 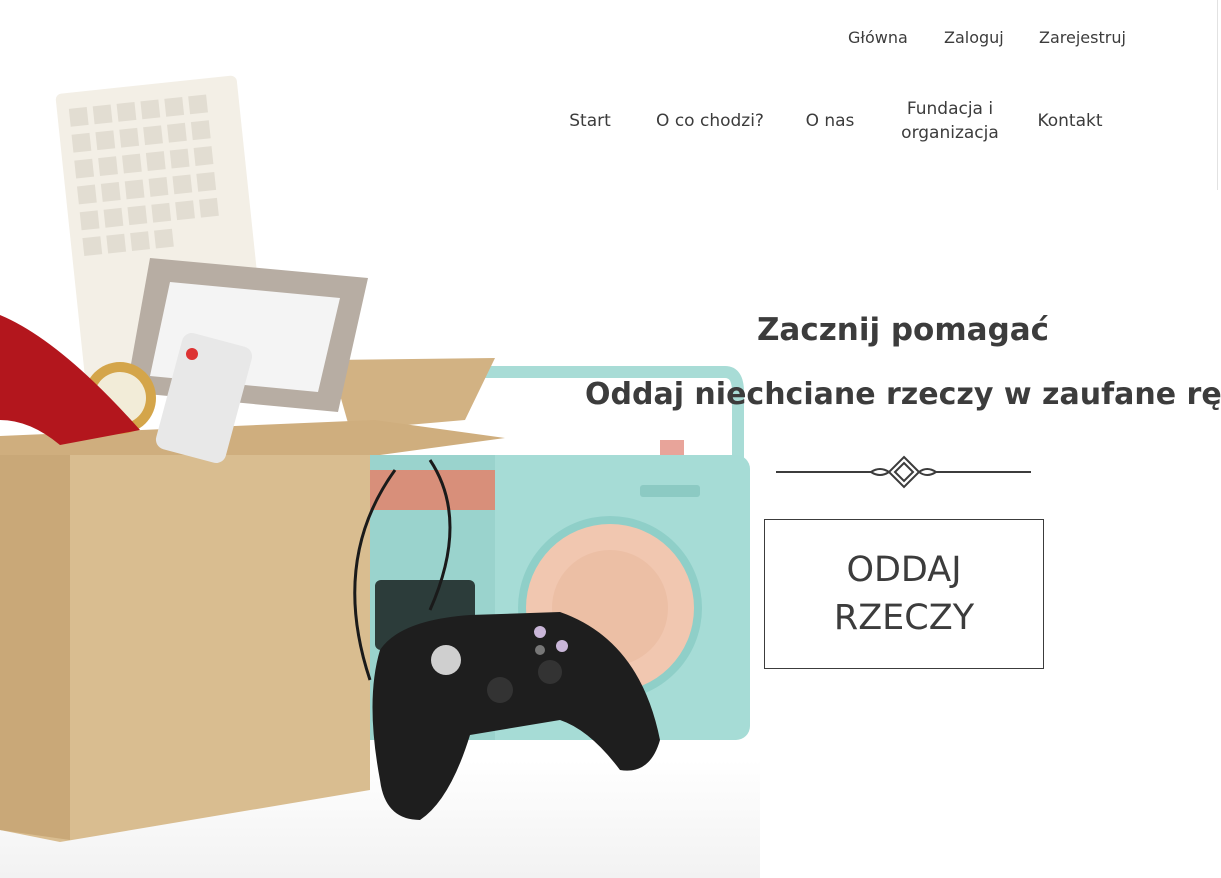 What do you see at coordinates (610, 40) in the screenshot?
I see `top-nav: Główna Zaloguj Zarejestruj` at bounding box center [610, 40].